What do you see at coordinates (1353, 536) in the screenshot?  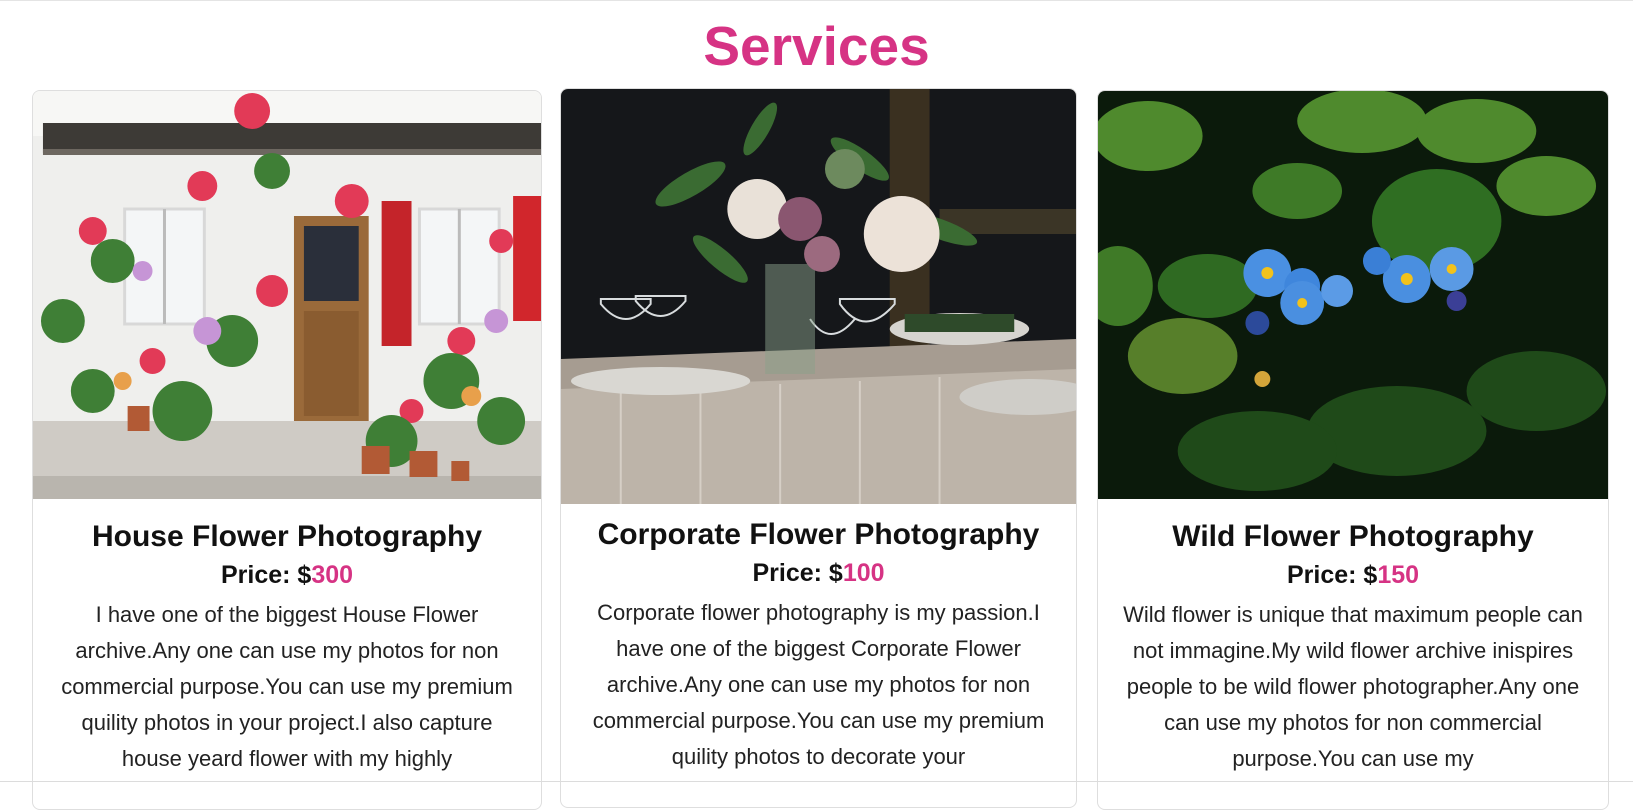 I see `card-title: Wild Flower Photography` at bounding box center [1353, 536].